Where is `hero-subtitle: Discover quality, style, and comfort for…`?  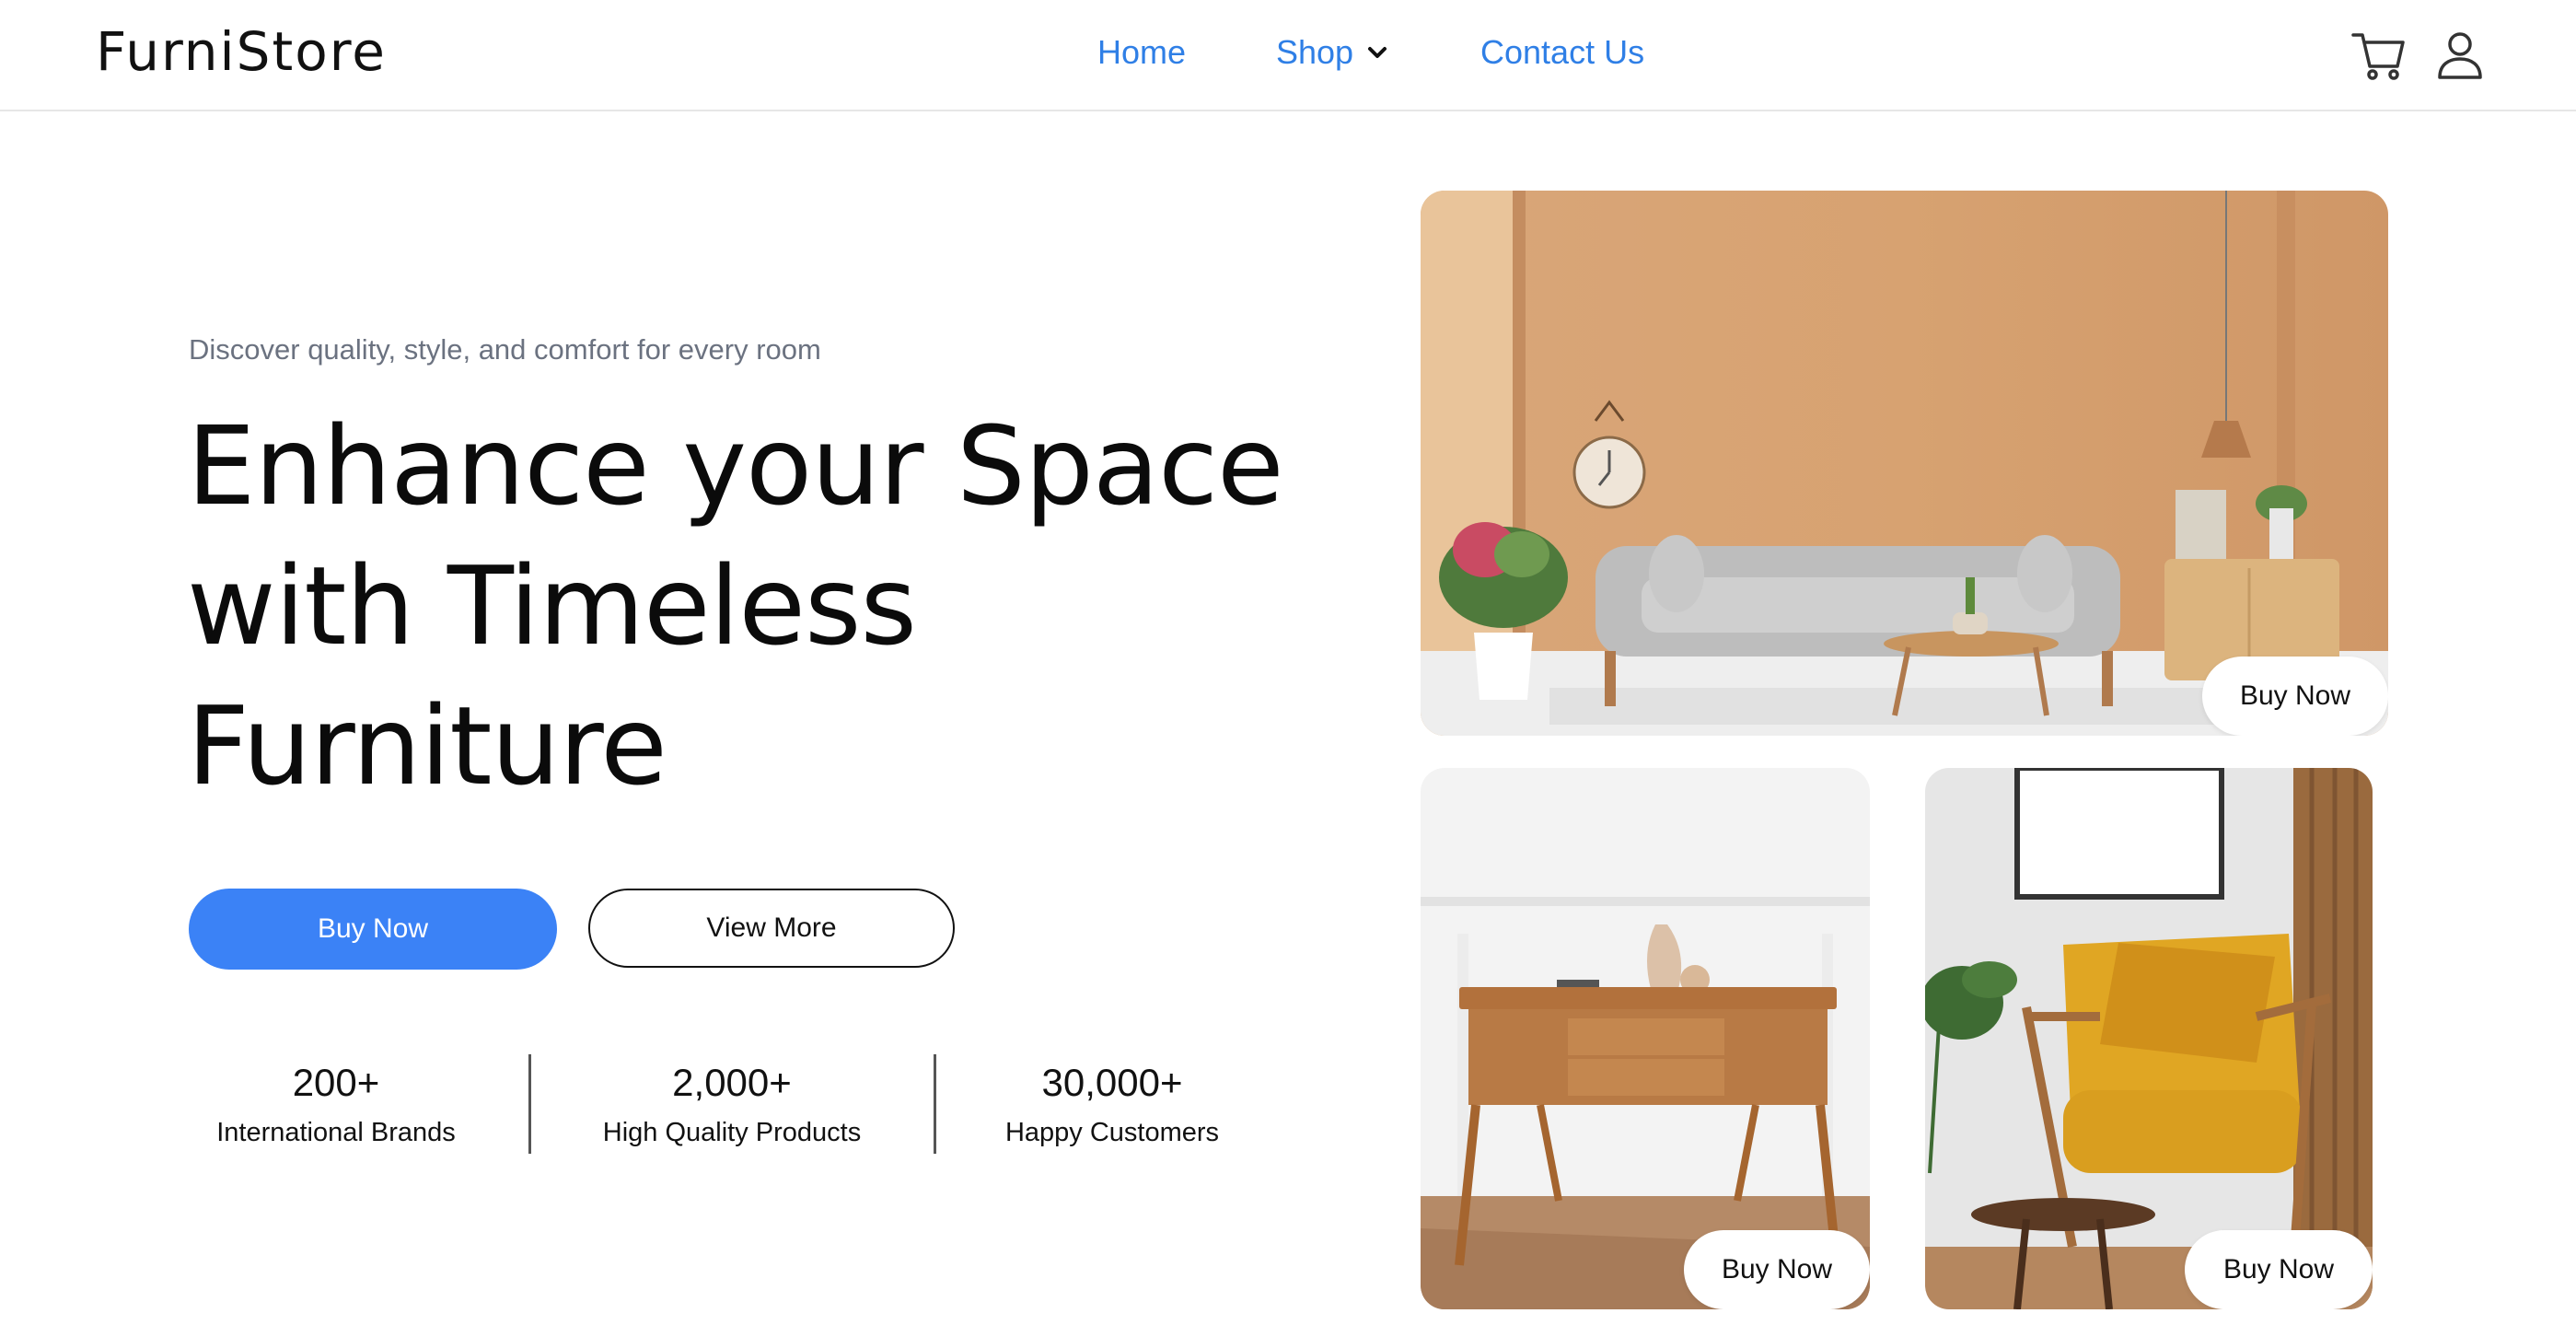 hero-subtitle: Discover quality, style, and comfort for… is located at coordinates (505, 349).